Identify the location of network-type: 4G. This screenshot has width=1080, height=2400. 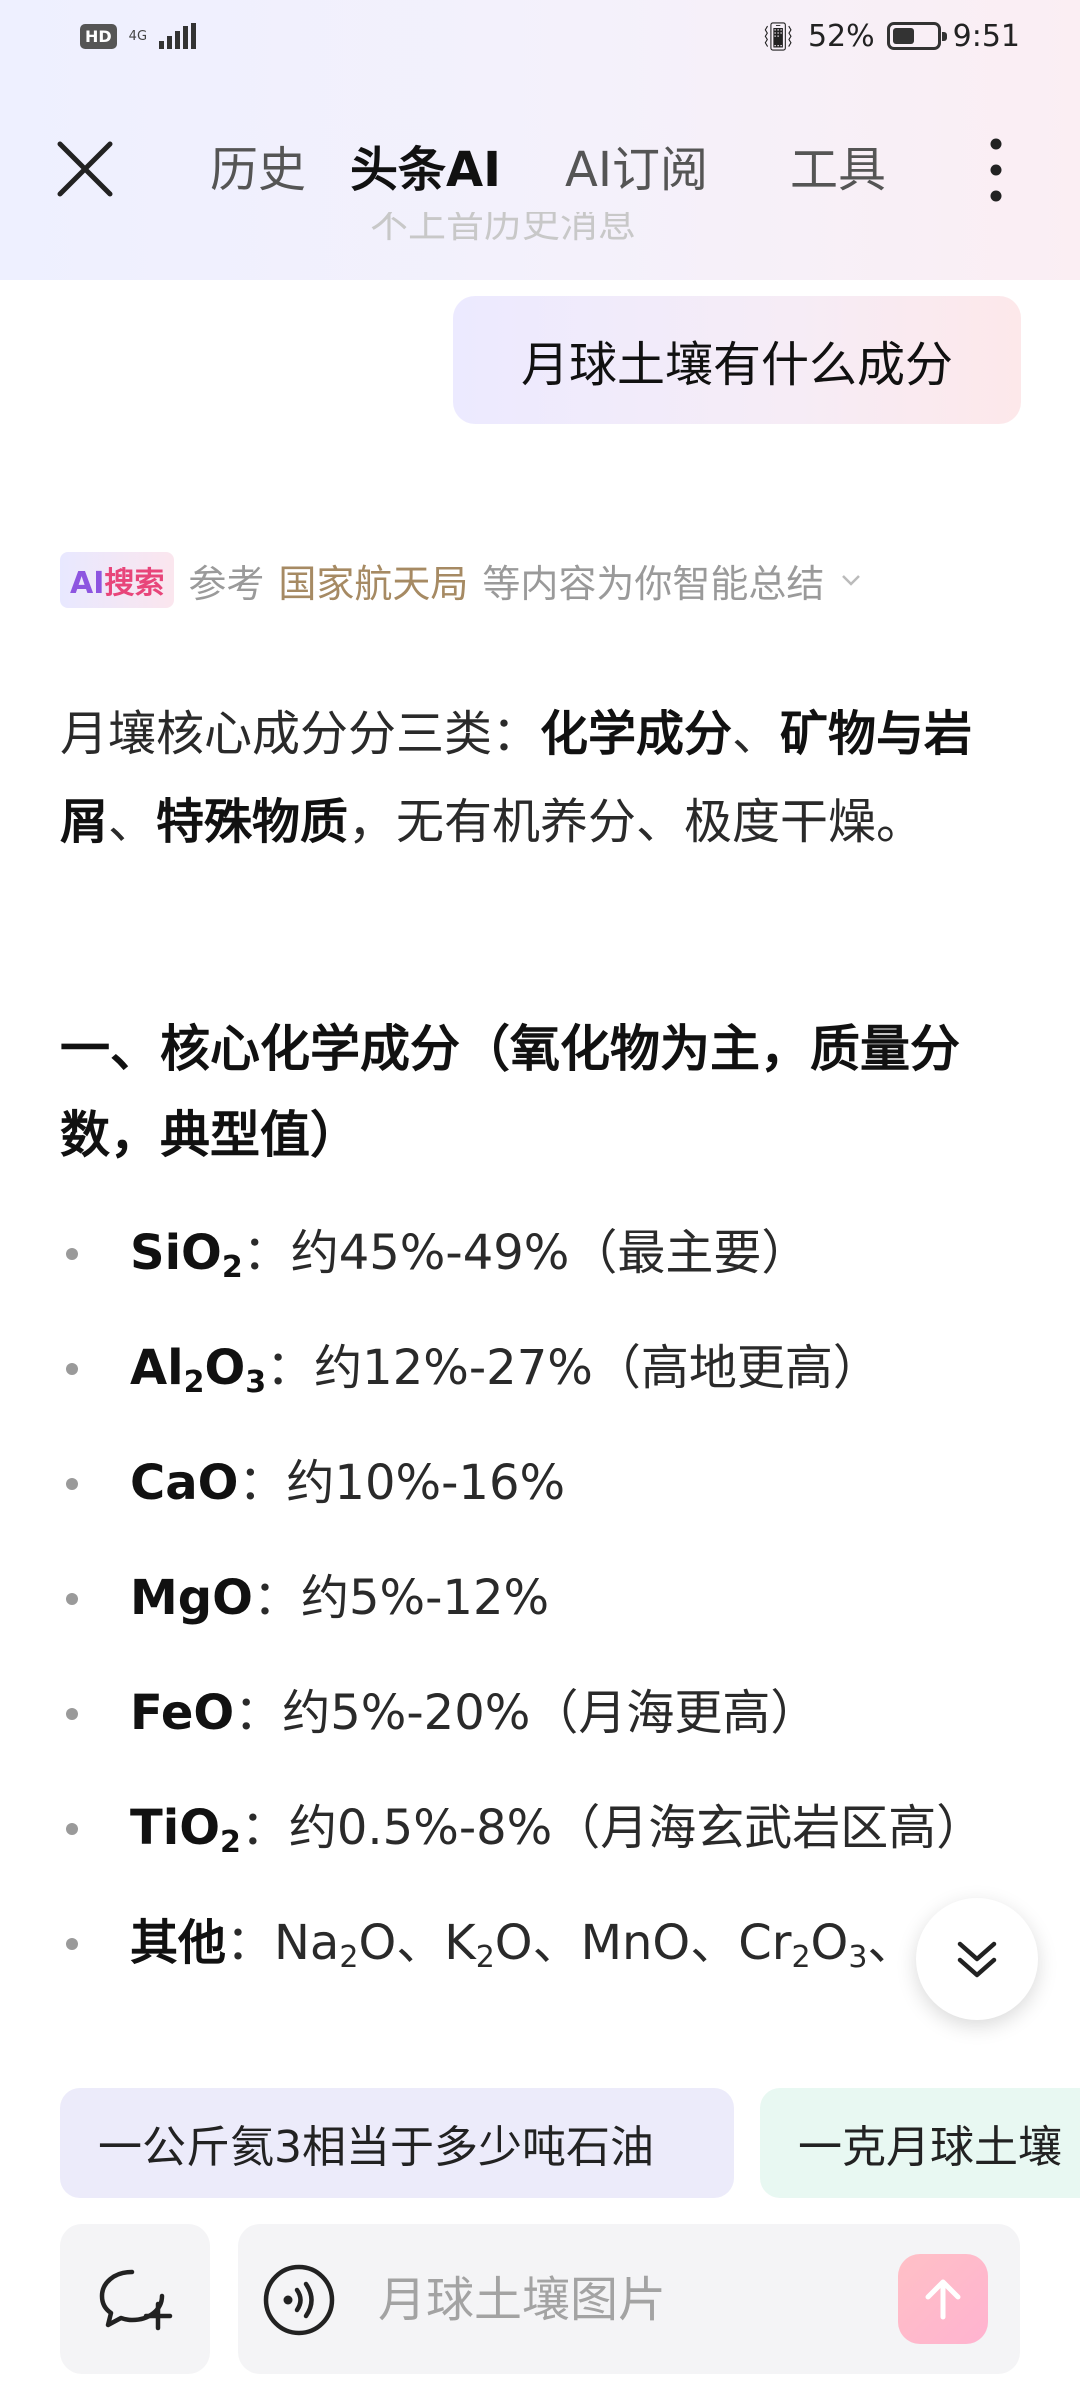
(138, 36).